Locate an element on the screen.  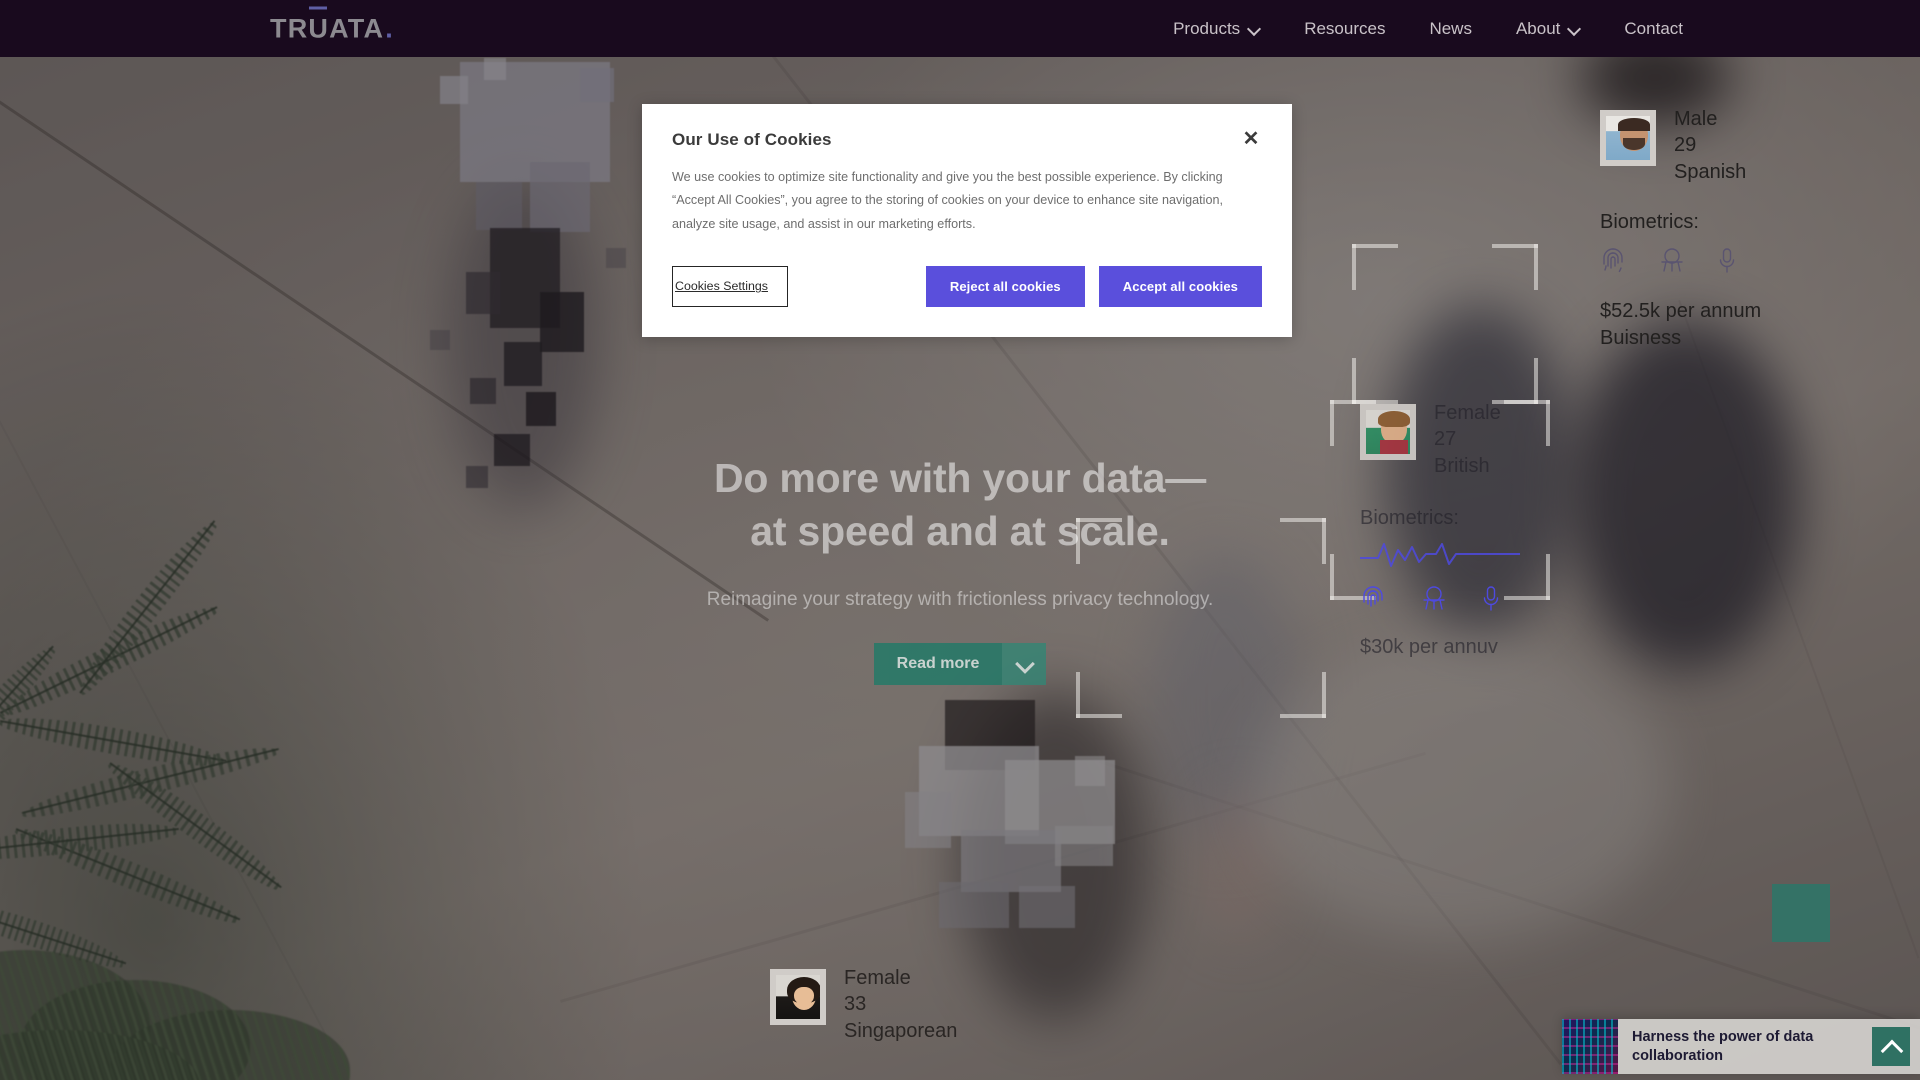
nav-item-about: About is located at coordinates (1548, 29).